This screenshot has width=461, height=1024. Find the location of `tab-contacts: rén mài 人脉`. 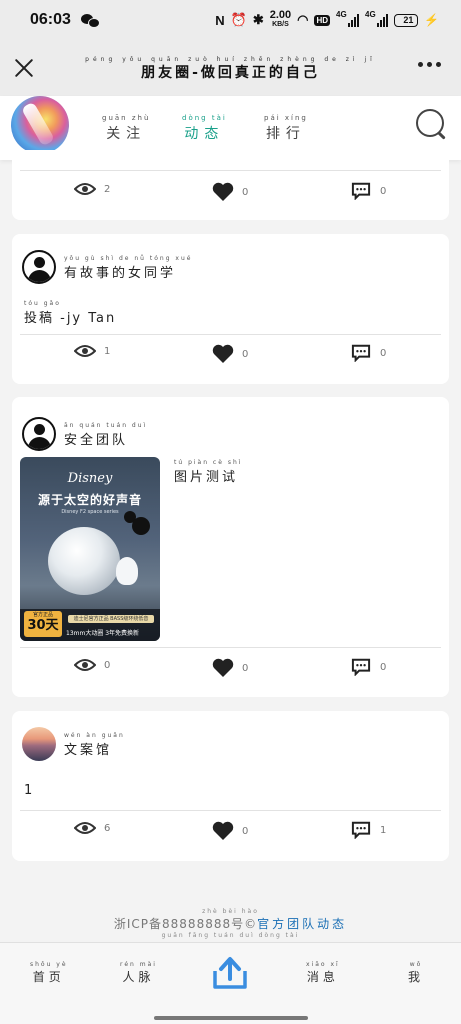

tab-contacts: rén mài 人脉 is located at coordinates (138, 973).